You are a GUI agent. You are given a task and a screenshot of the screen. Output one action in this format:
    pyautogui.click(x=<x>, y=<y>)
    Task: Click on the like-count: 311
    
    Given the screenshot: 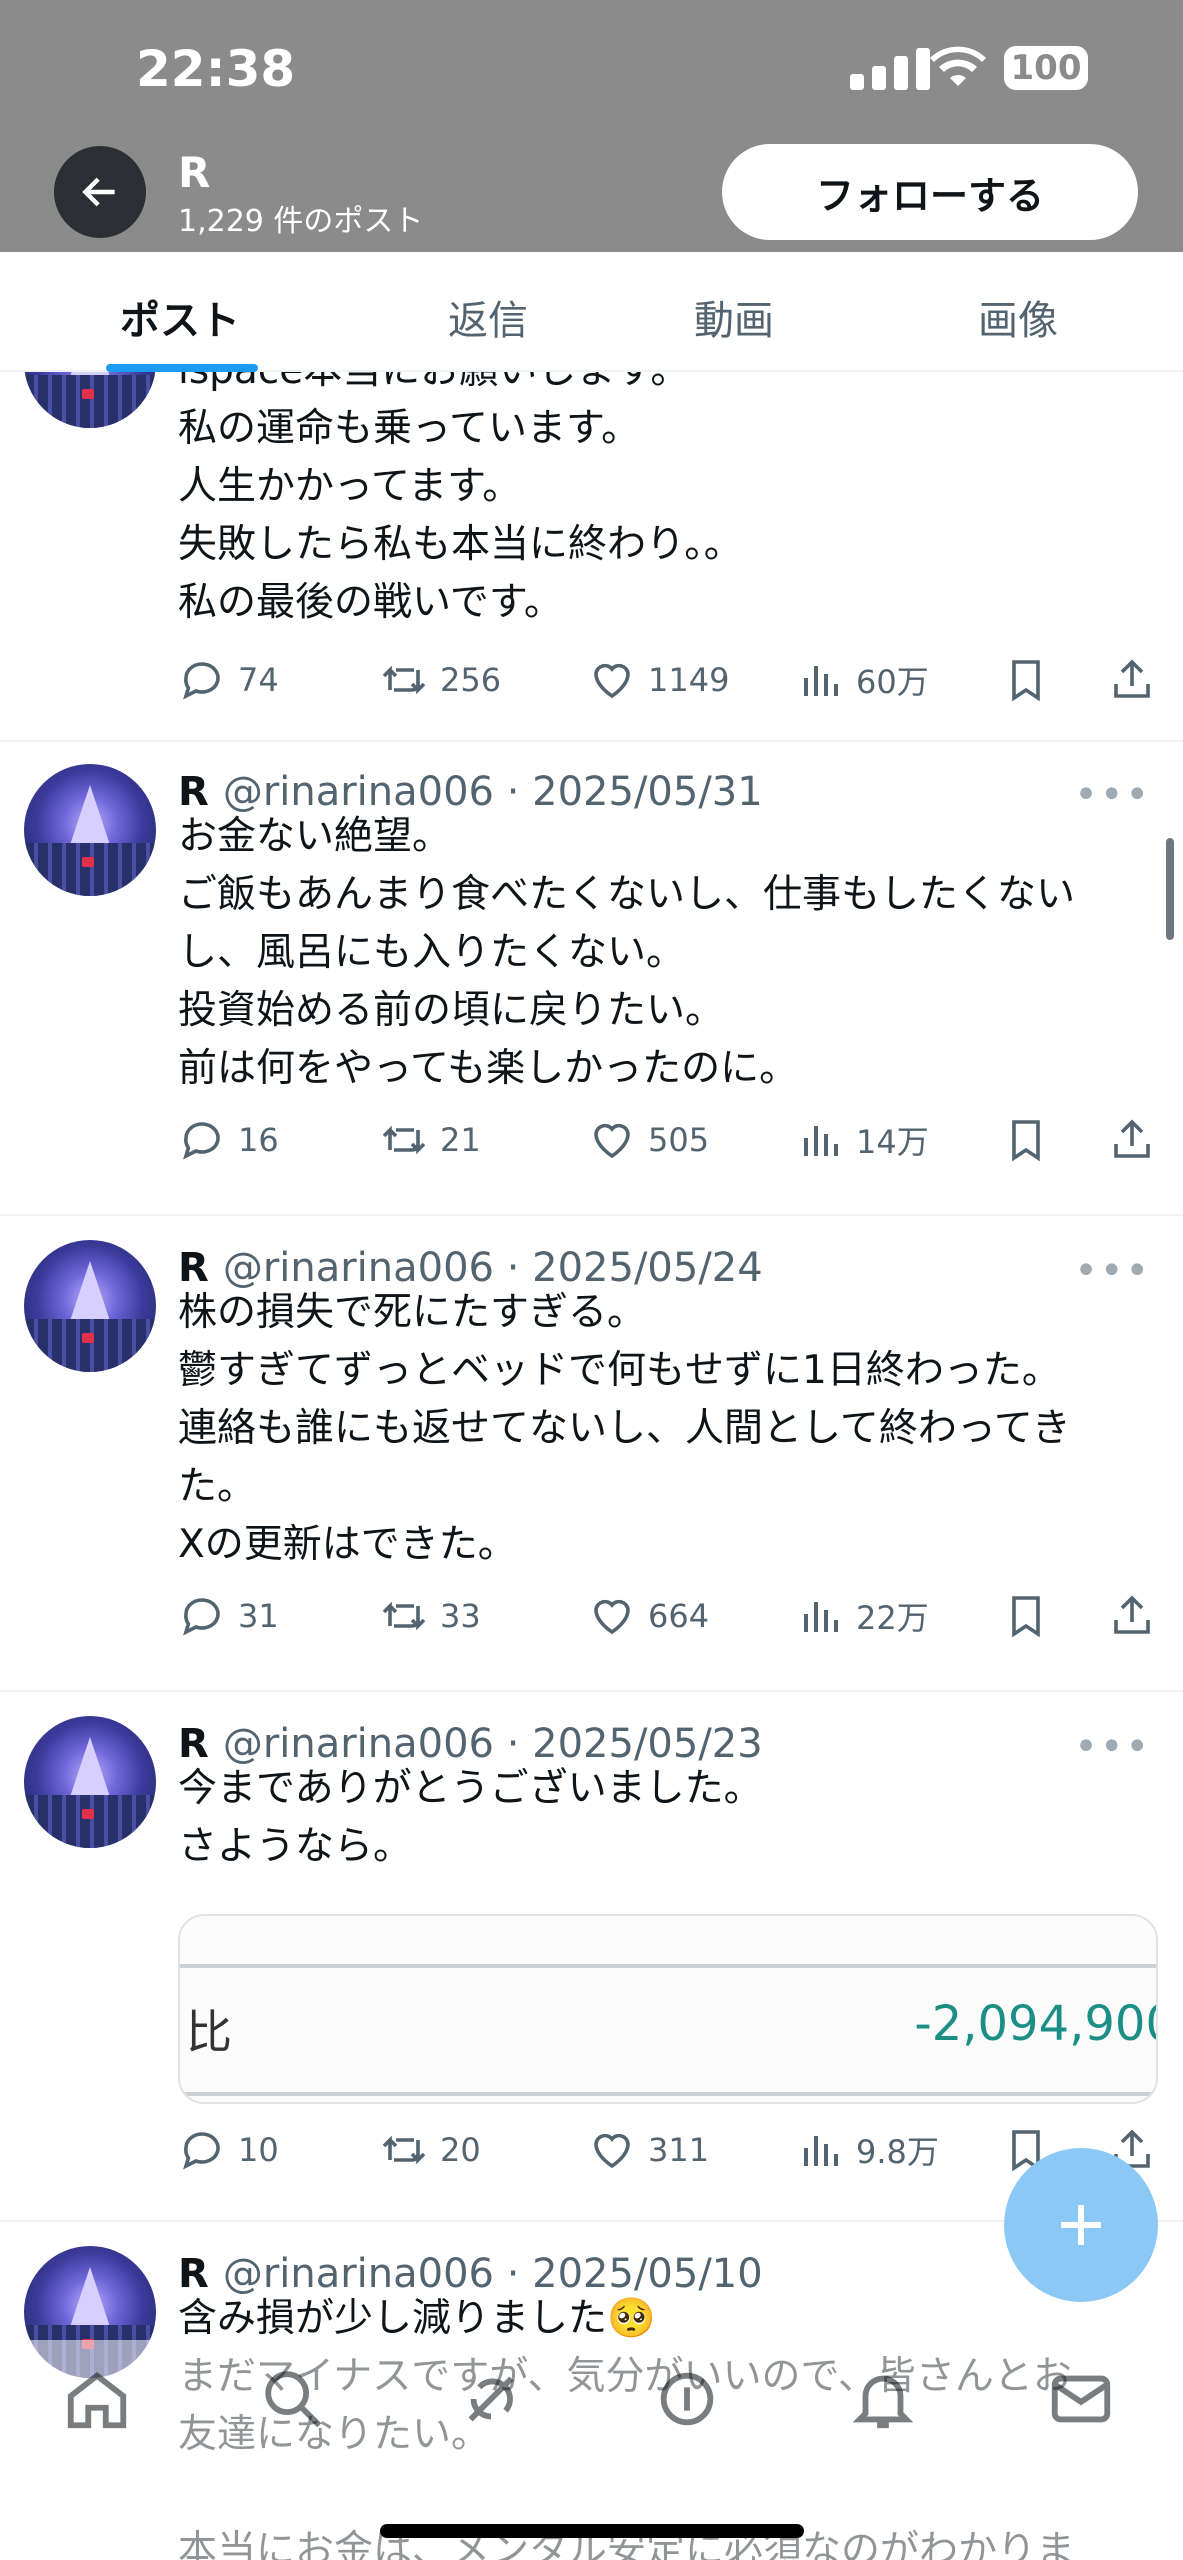 What is the action you would take?
    pyautogui.click(x=679, y=2150)
    